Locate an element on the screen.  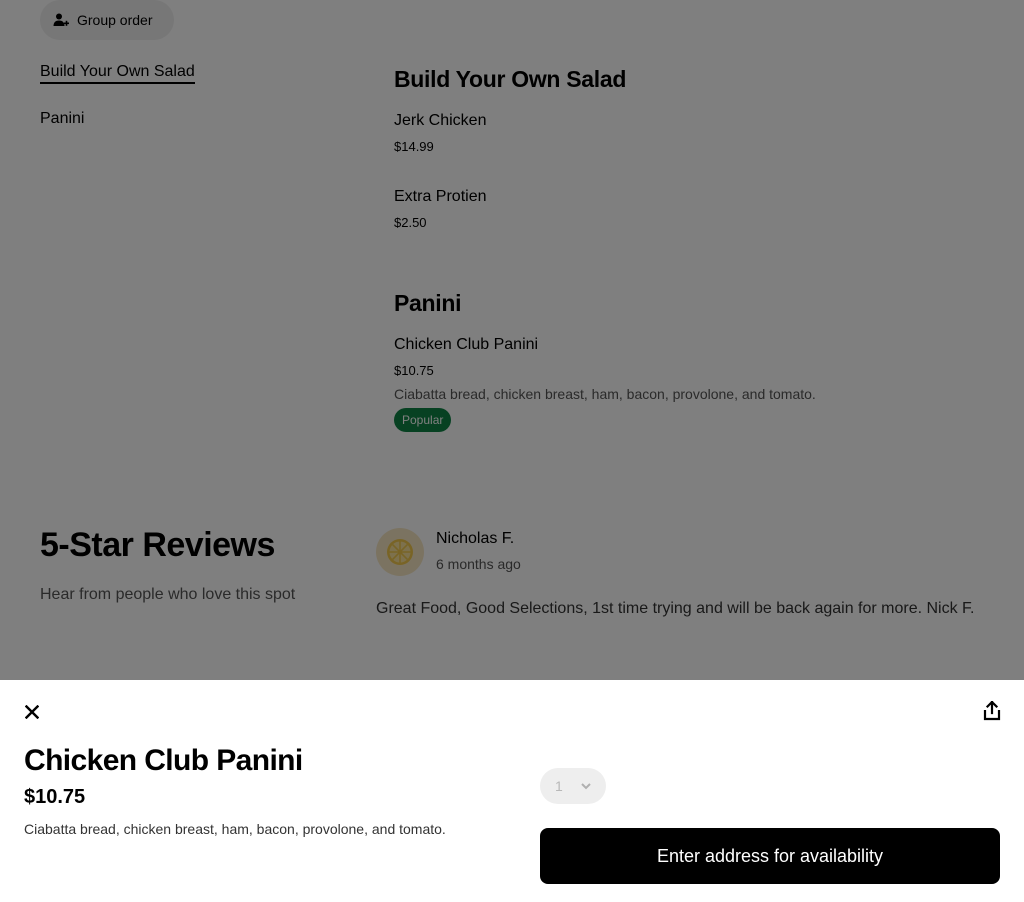
share-button is located at coordinates (992, 711).